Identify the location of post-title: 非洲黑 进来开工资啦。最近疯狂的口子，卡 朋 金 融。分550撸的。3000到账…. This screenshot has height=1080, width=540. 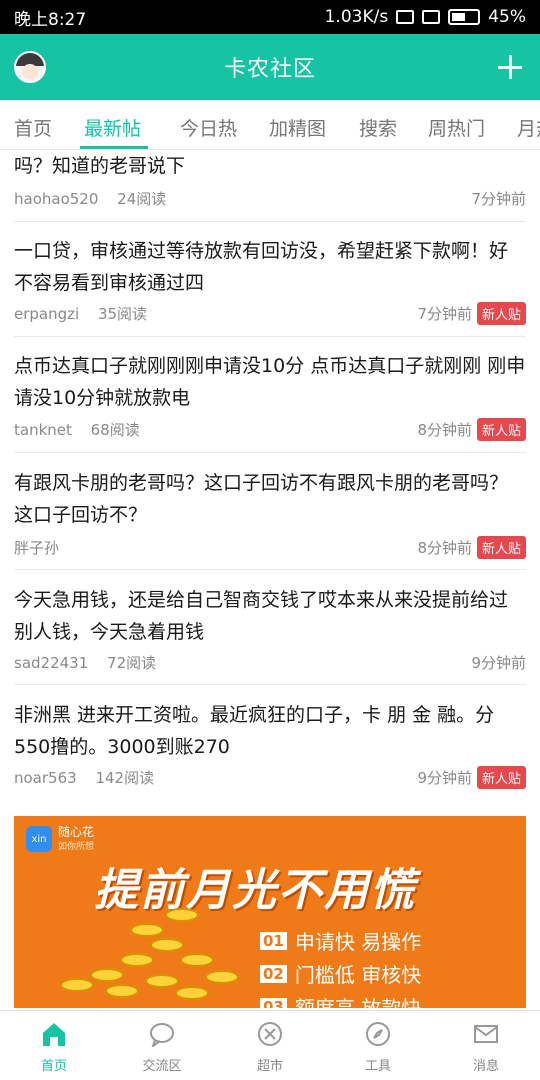
(254, 731).